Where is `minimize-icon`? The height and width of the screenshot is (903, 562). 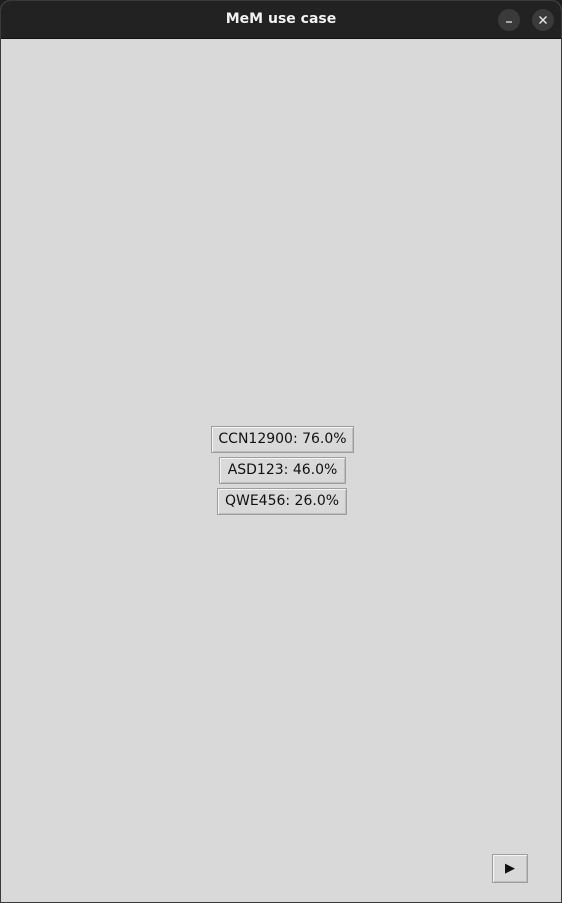
minimize-icon is located at coordinates (509, 22).